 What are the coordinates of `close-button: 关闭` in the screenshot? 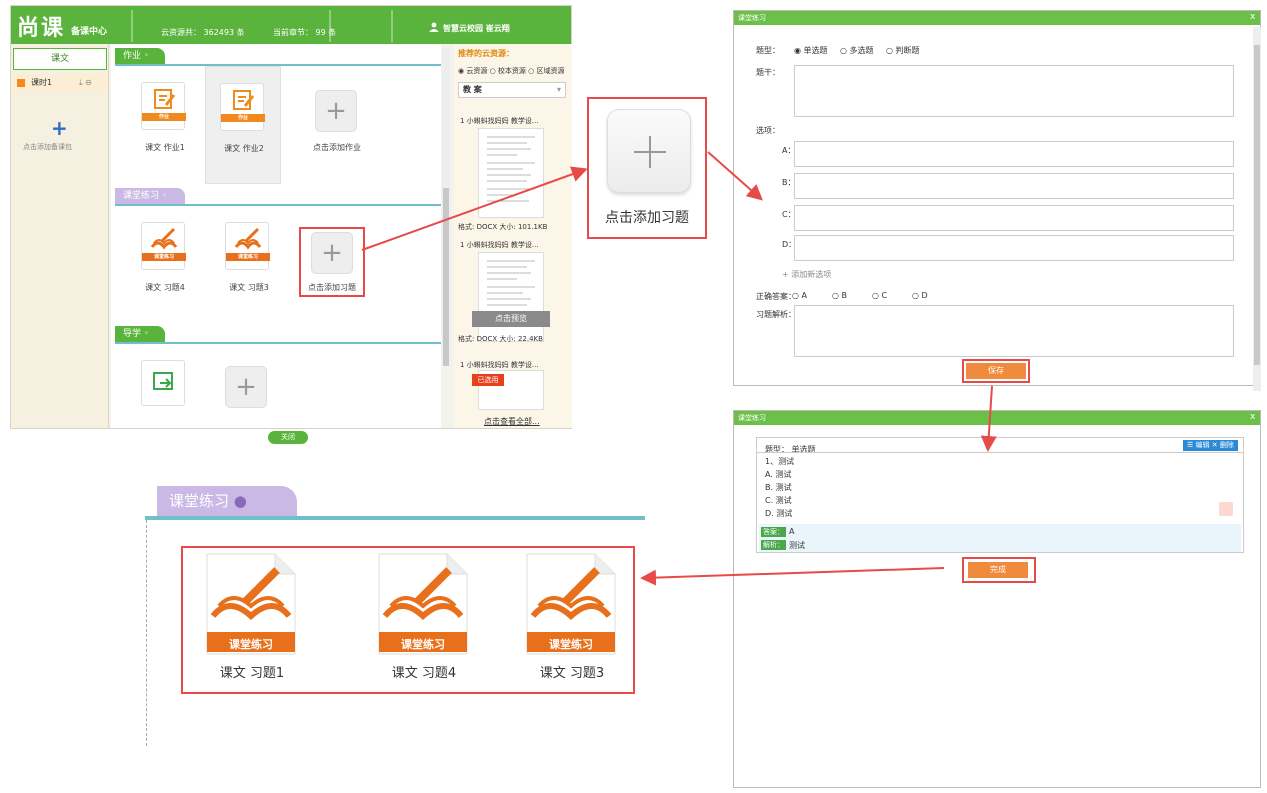 It's located at (288, 437).